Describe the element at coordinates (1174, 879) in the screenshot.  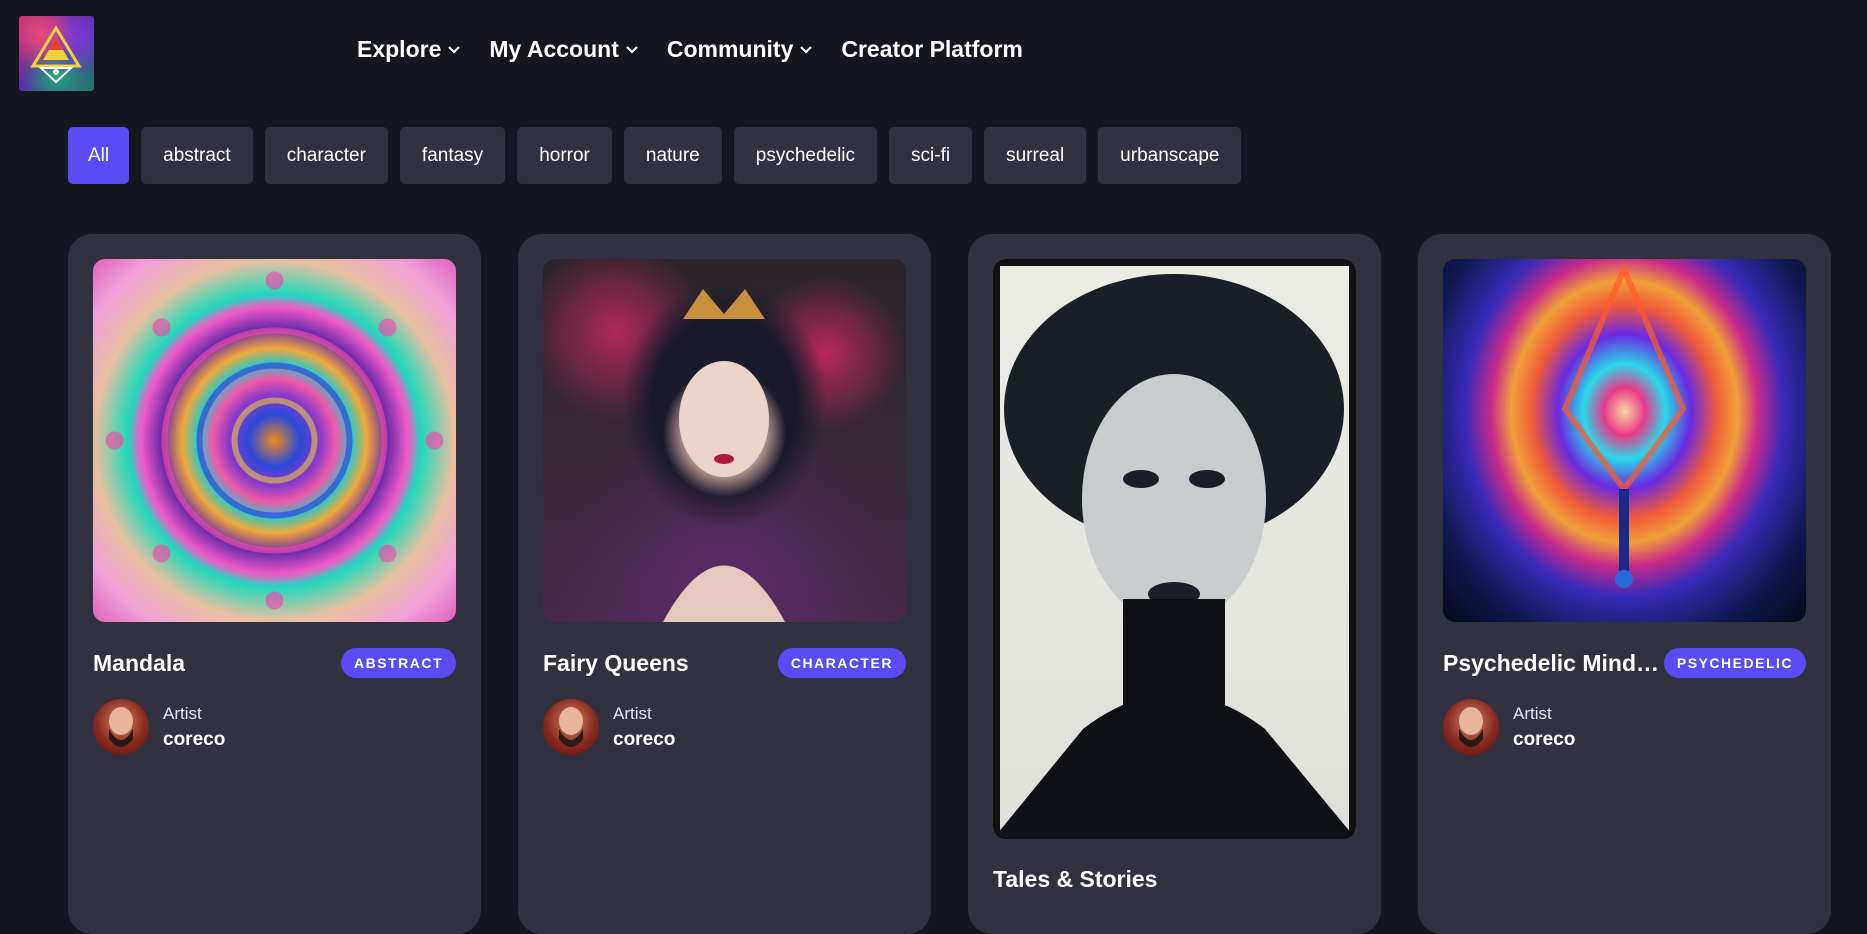
I see `card-title-row: Tales & Stories` at that location.